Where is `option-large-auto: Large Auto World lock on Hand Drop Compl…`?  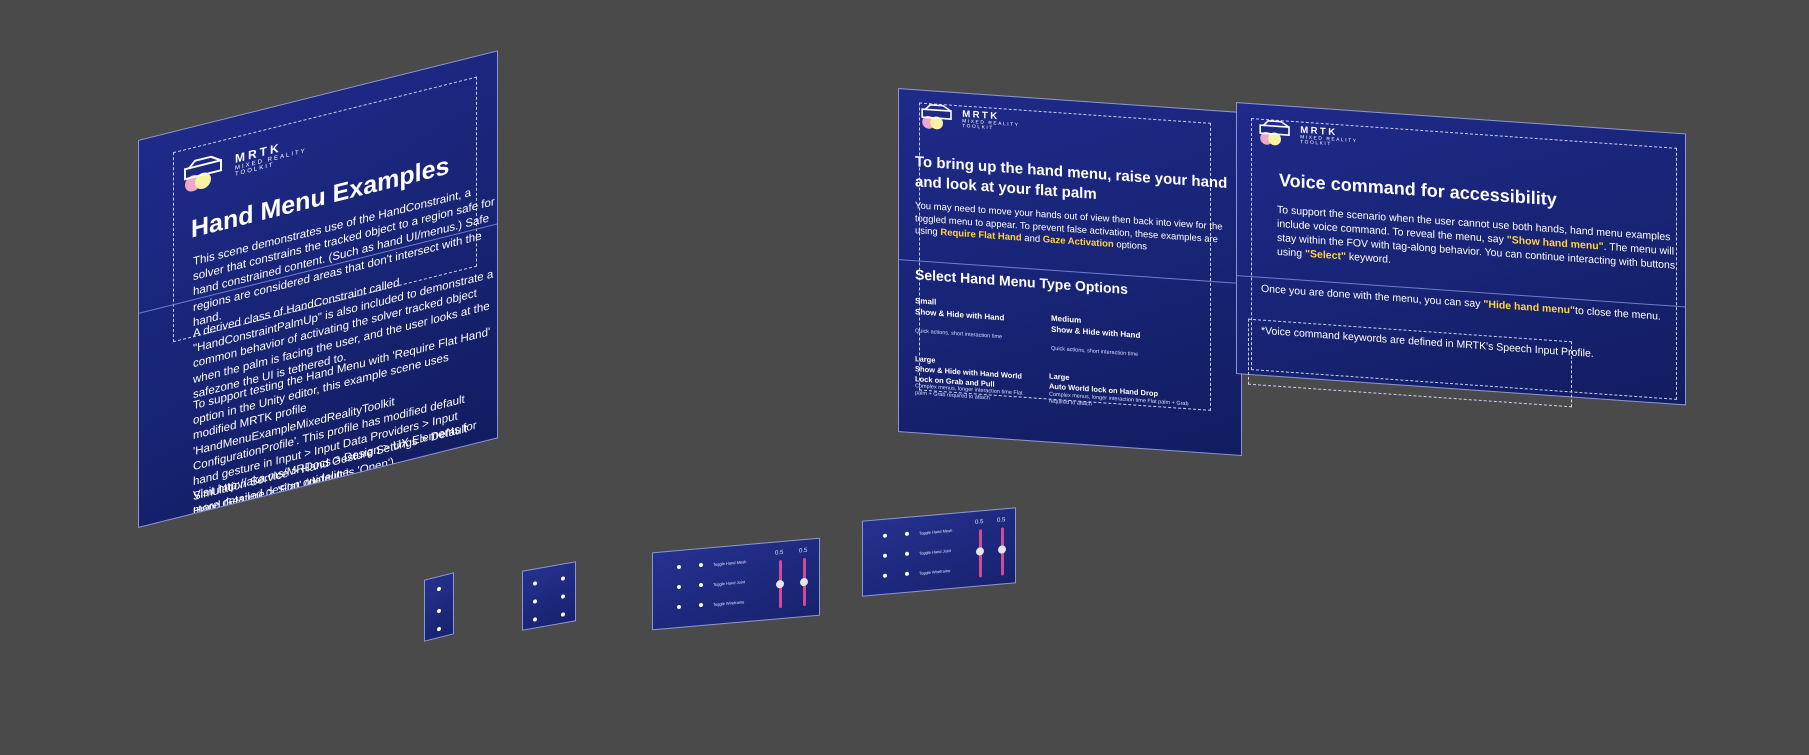
option-large-auto: Large Auto World lock on Hand Drop Compl… is located at coordinates (1119, 394).